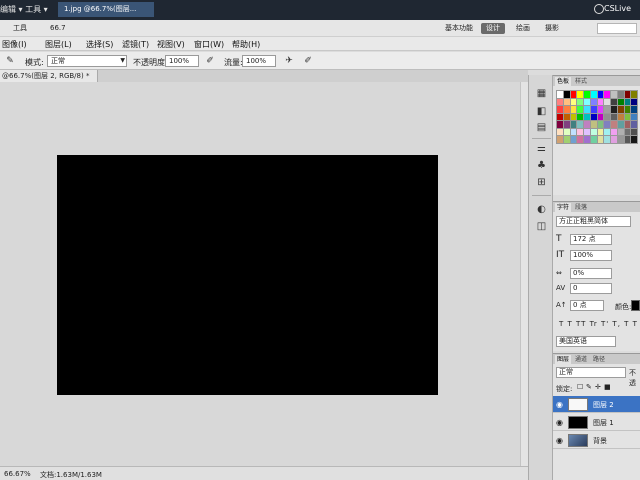 Image resolution: width=640 pixels, height=480 pixels. I want to click on status-zoom: 66.67%, so click(17, 474).